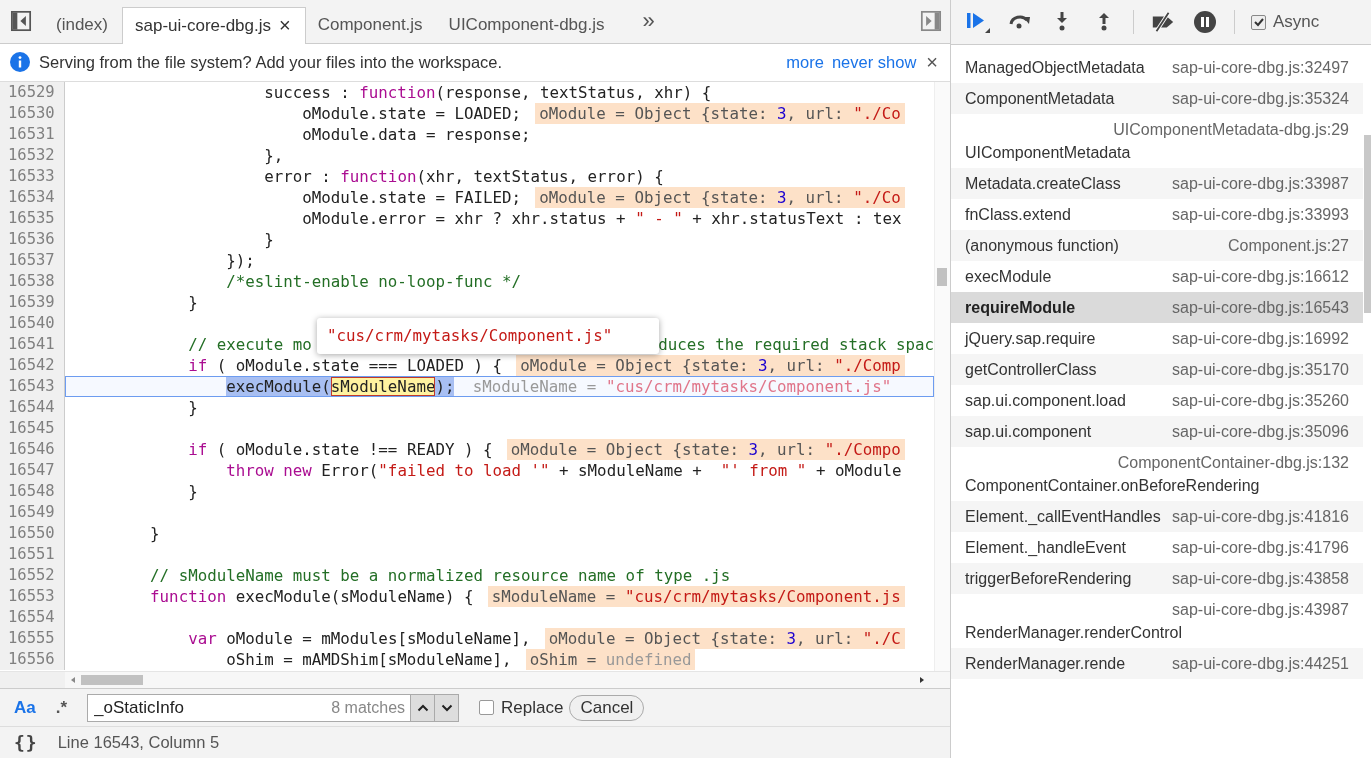 The image size is (1371, 758). I want to click on code-text: error : function(xhr, textStatus, error) {, so click(464, 176).